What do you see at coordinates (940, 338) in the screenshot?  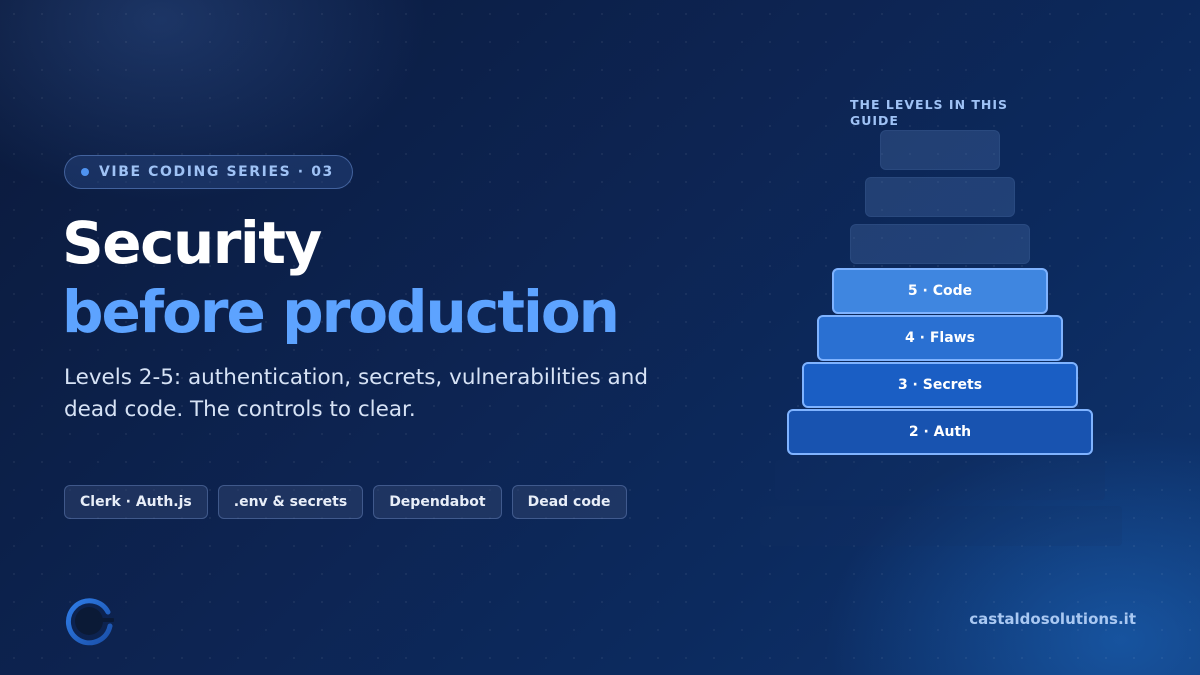 I see `level-step-4-flaws: 4 · Flaws` at bounding box center [940, 338].